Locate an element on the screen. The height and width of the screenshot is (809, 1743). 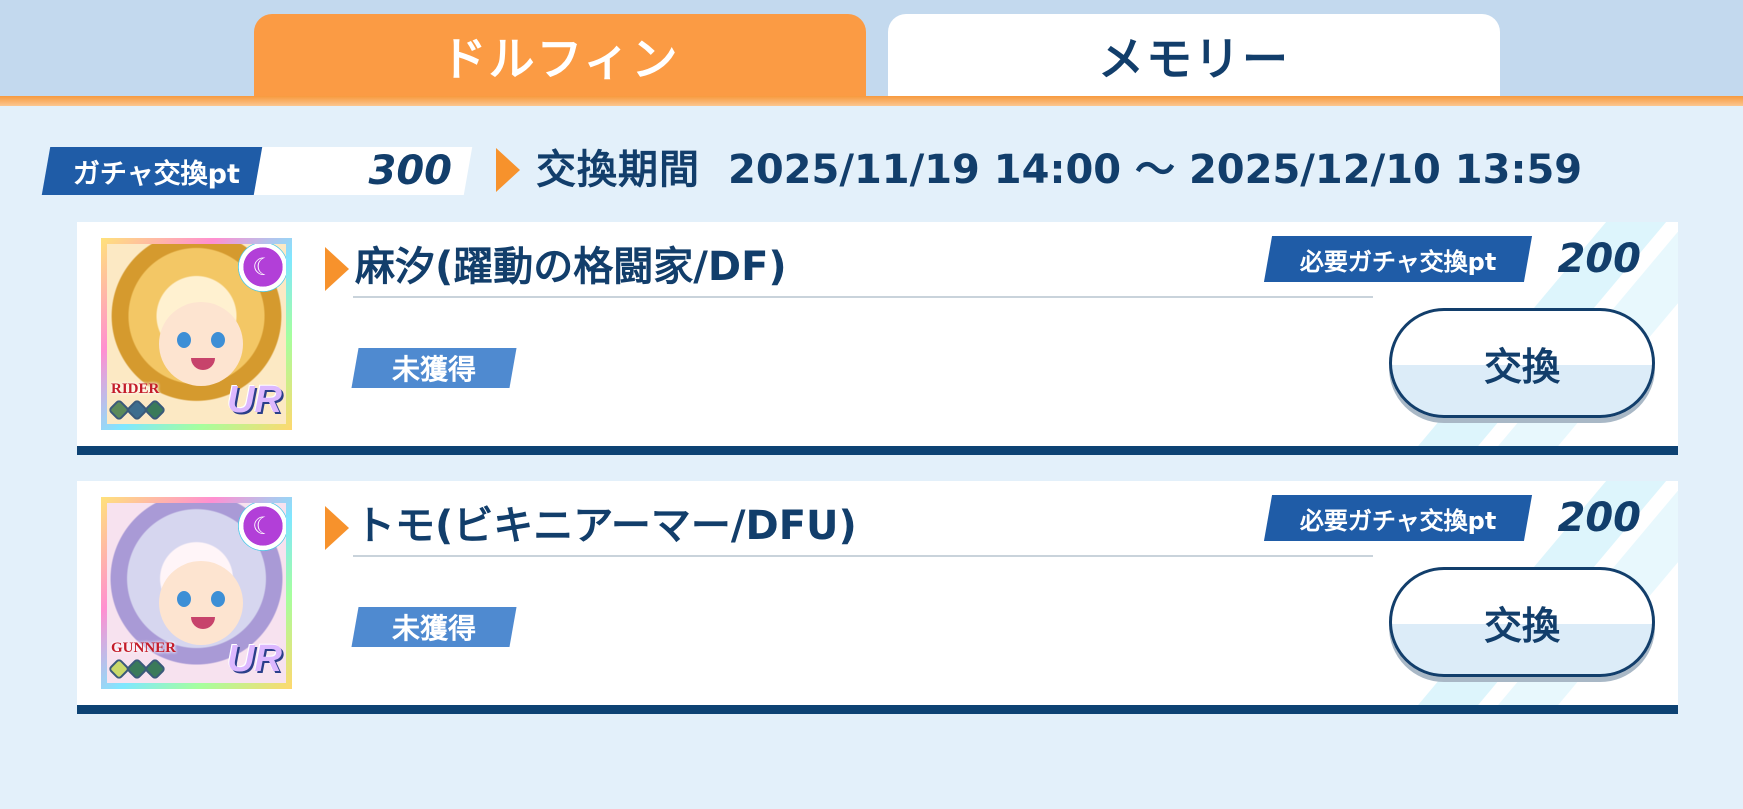
exchange-period: 交換期間 2025/11/19 14:00 ～ 2025/12/10 13:59 is located at coordinates (1059, 170).